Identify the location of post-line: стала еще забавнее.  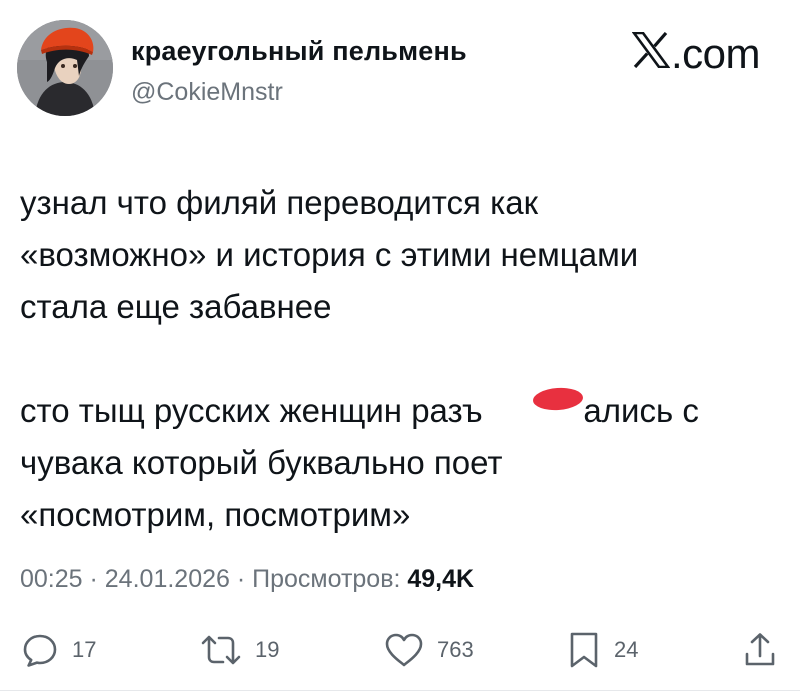
(176, 306).